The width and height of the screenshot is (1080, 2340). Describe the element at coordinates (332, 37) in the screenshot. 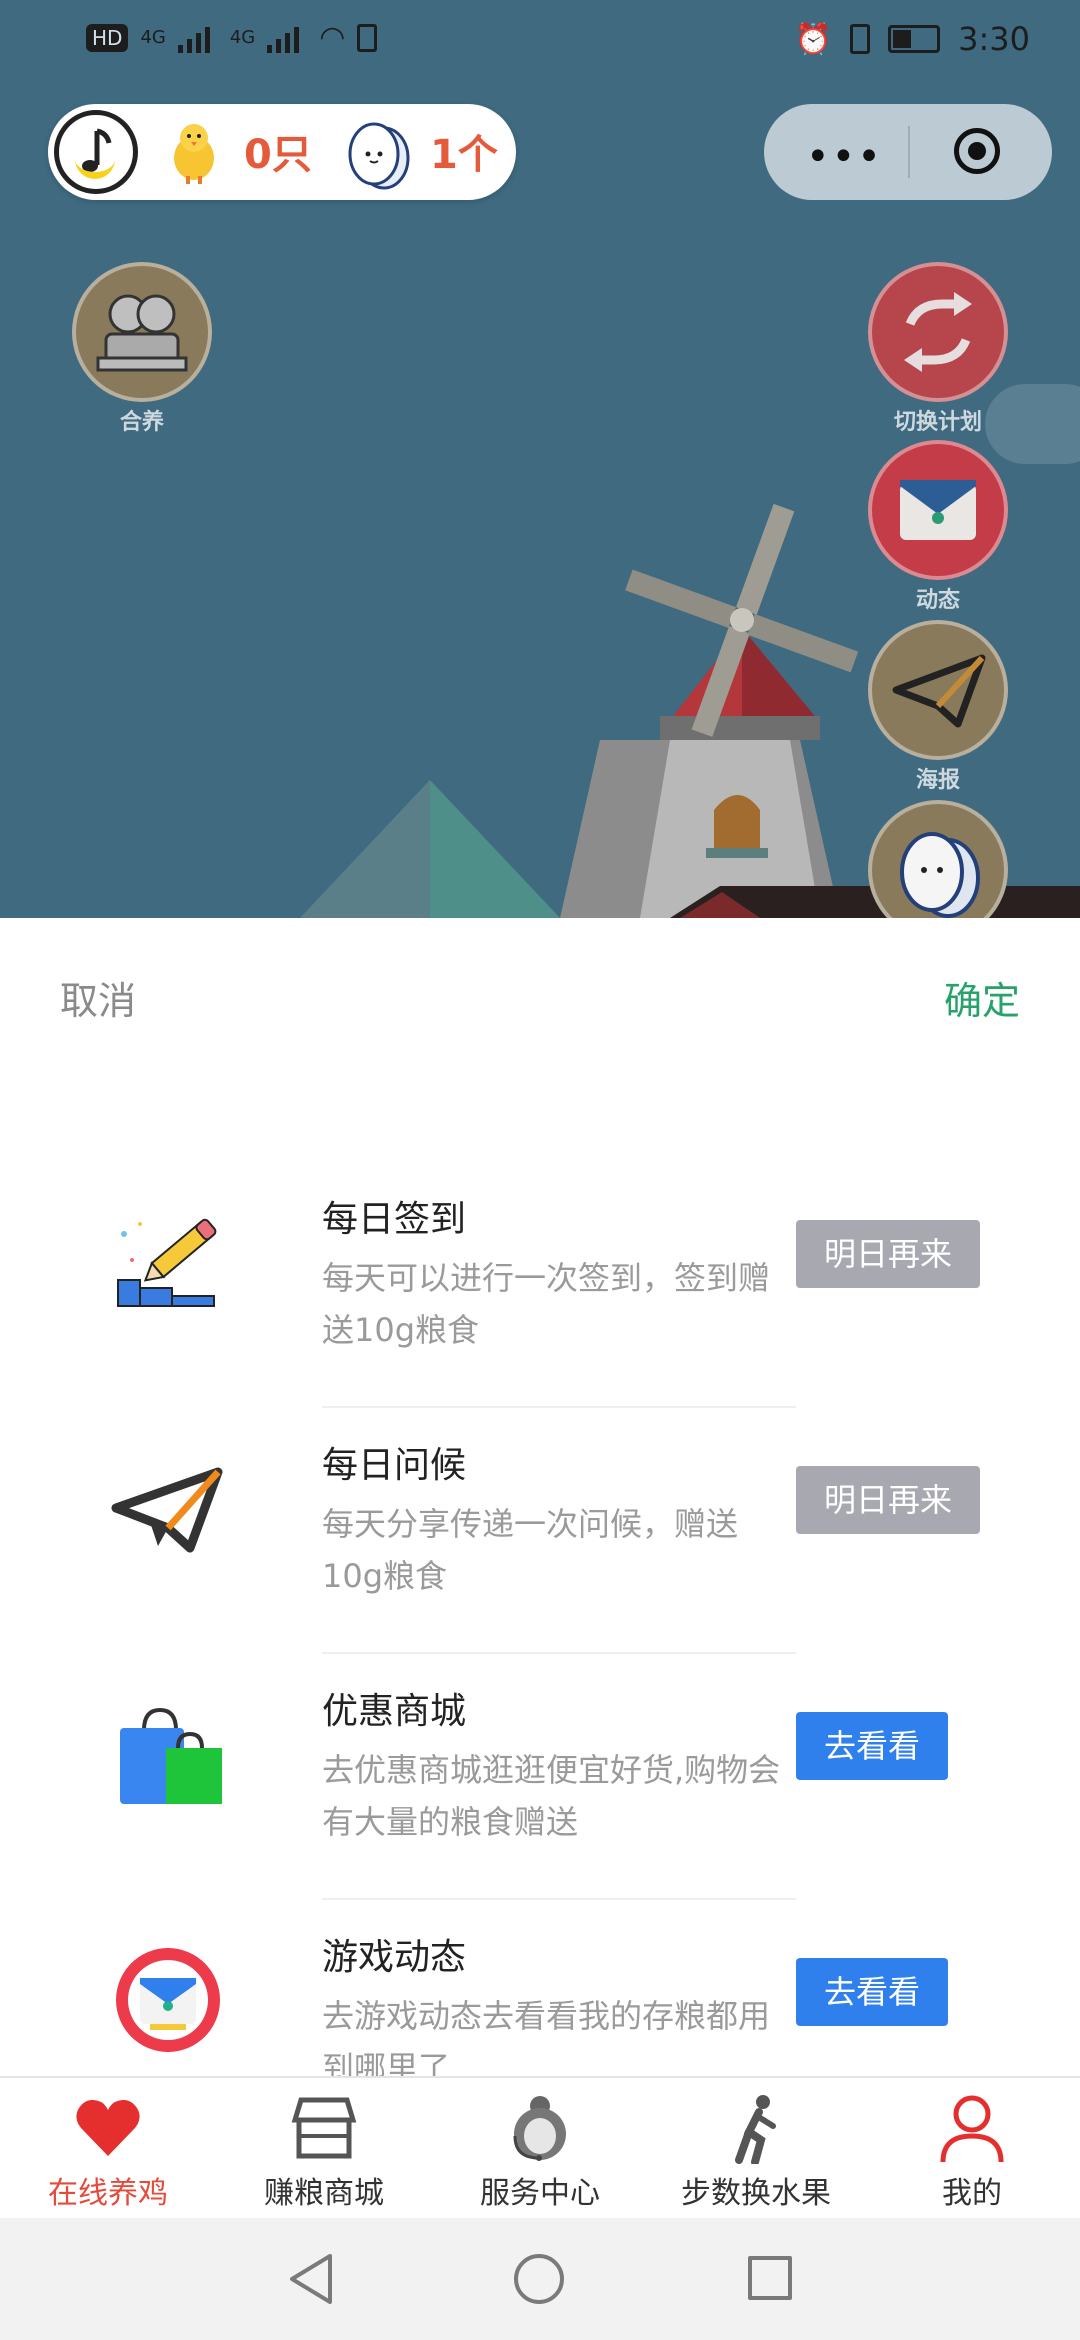

I see `wifi-icon: ◠` at that location.